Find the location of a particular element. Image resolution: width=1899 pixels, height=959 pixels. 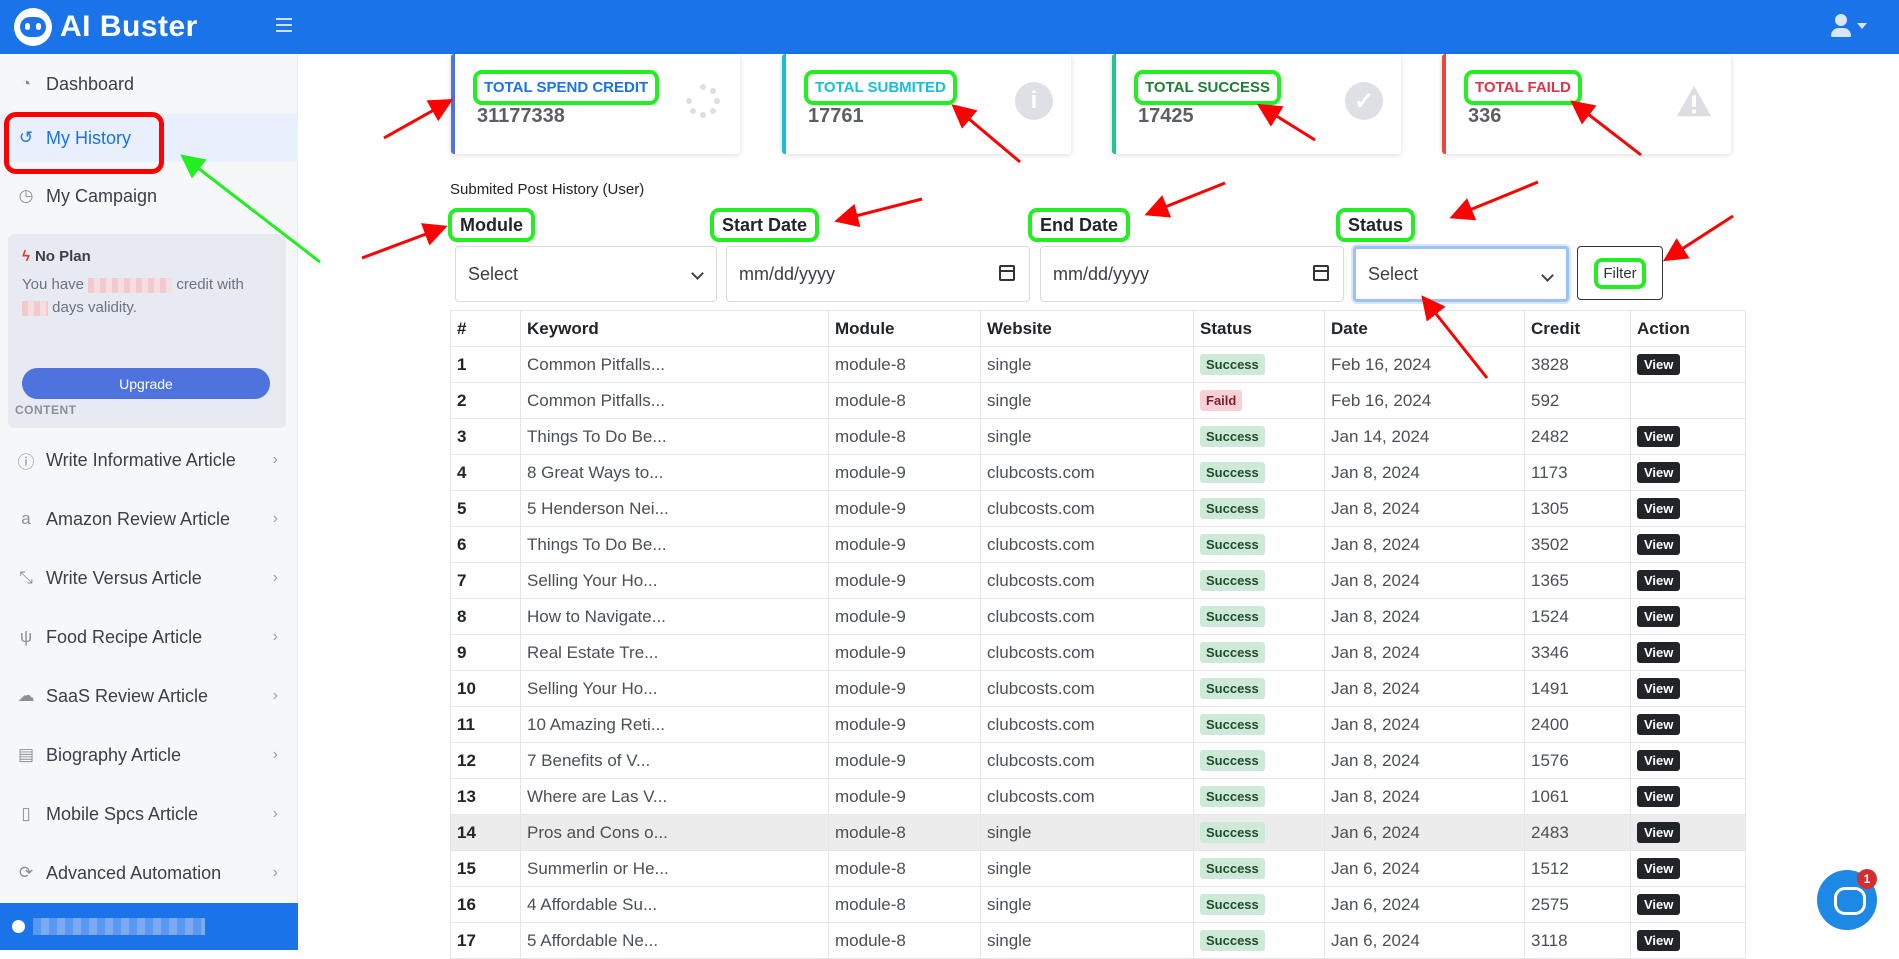

sidebar-item-biography: ▤ Biography Article › is located at coordinates (149, 755).